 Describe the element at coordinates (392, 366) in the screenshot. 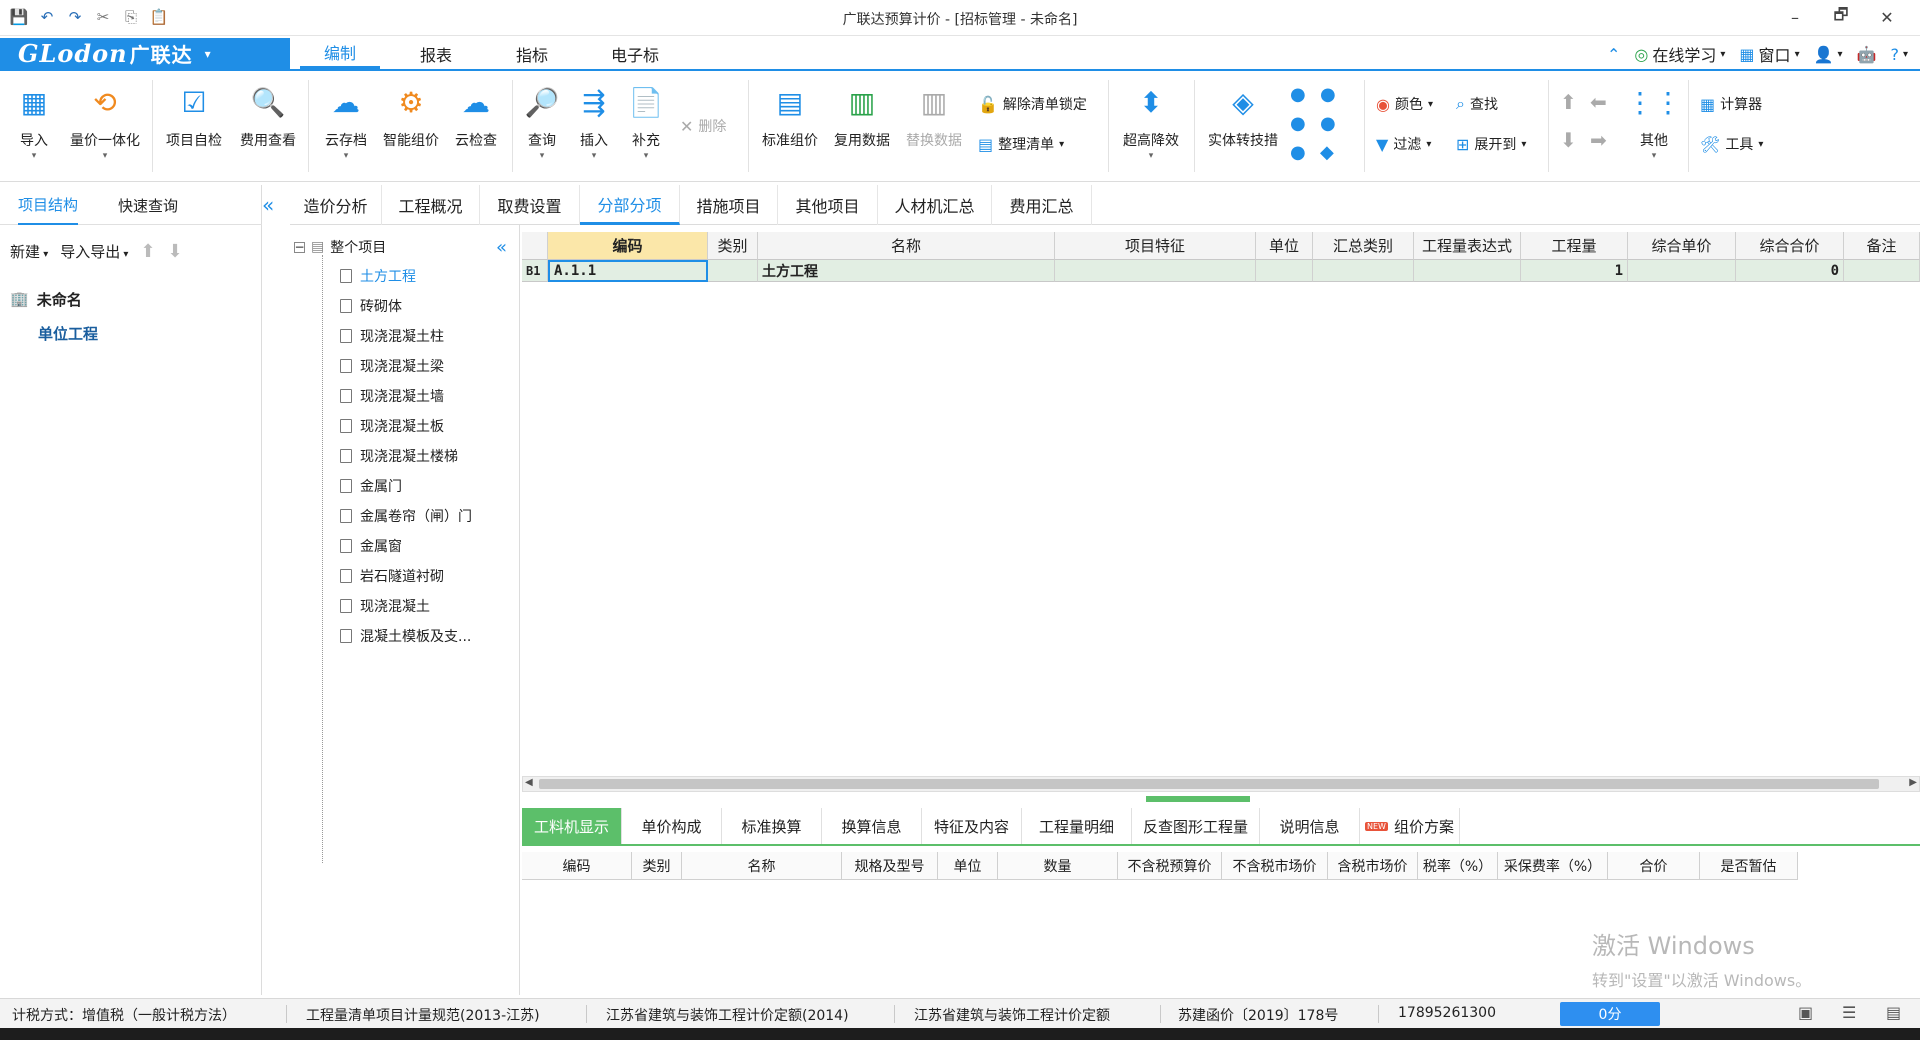

I see `tree-item: 现浇混凝土梁` at that location.